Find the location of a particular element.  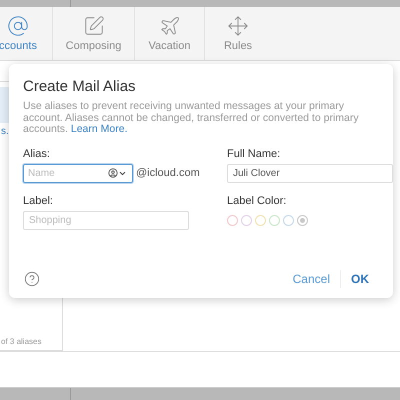

domain-suffix: @icloud.com is located at coordinates (168, 173).